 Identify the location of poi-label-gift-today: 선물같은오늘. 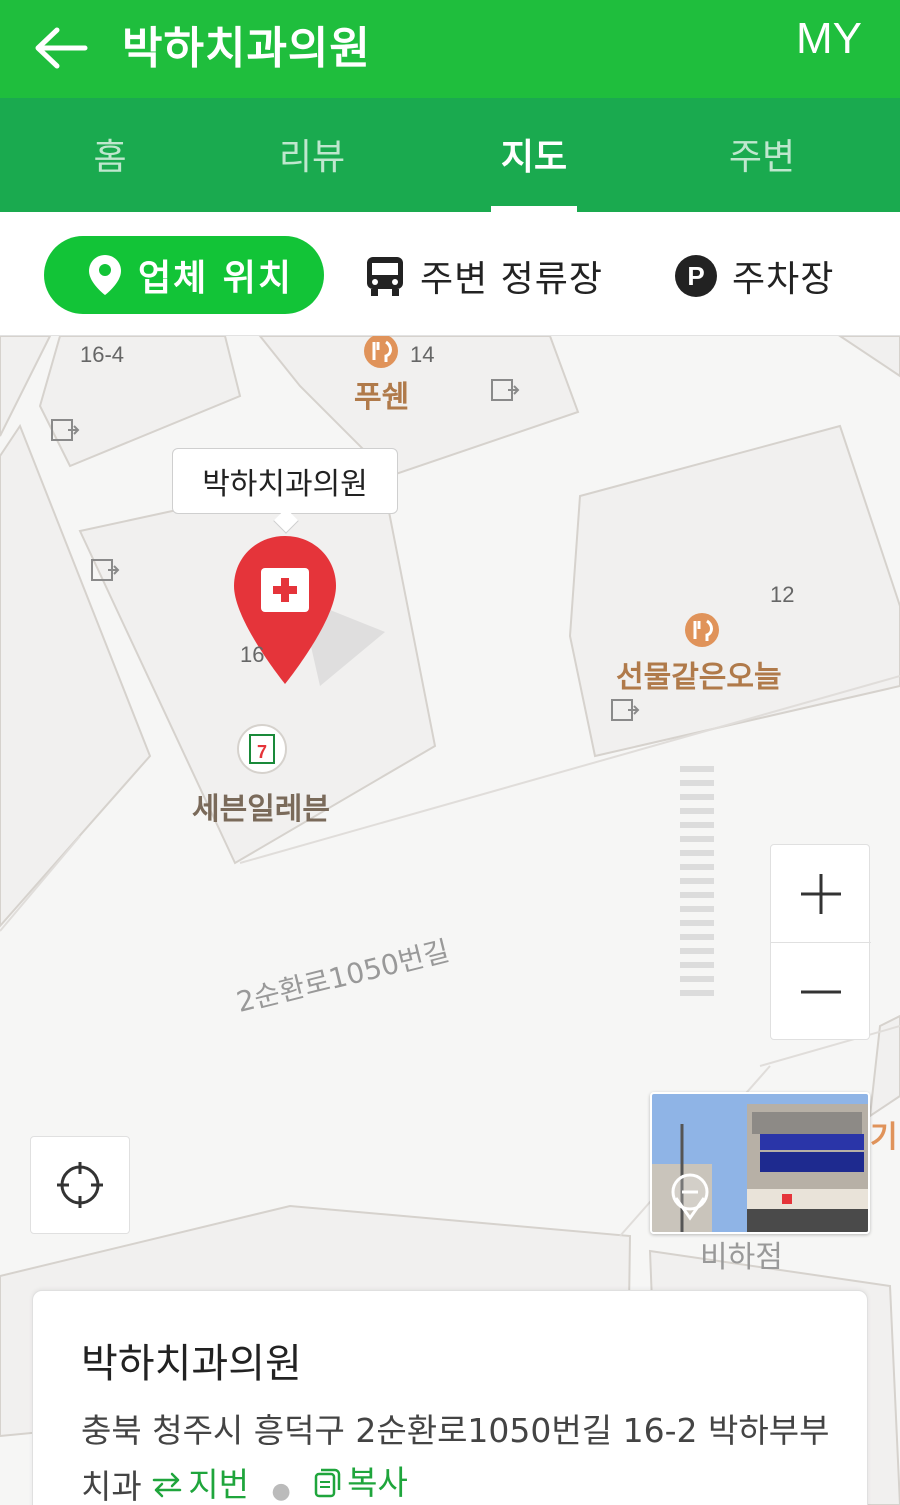
(699, 674).